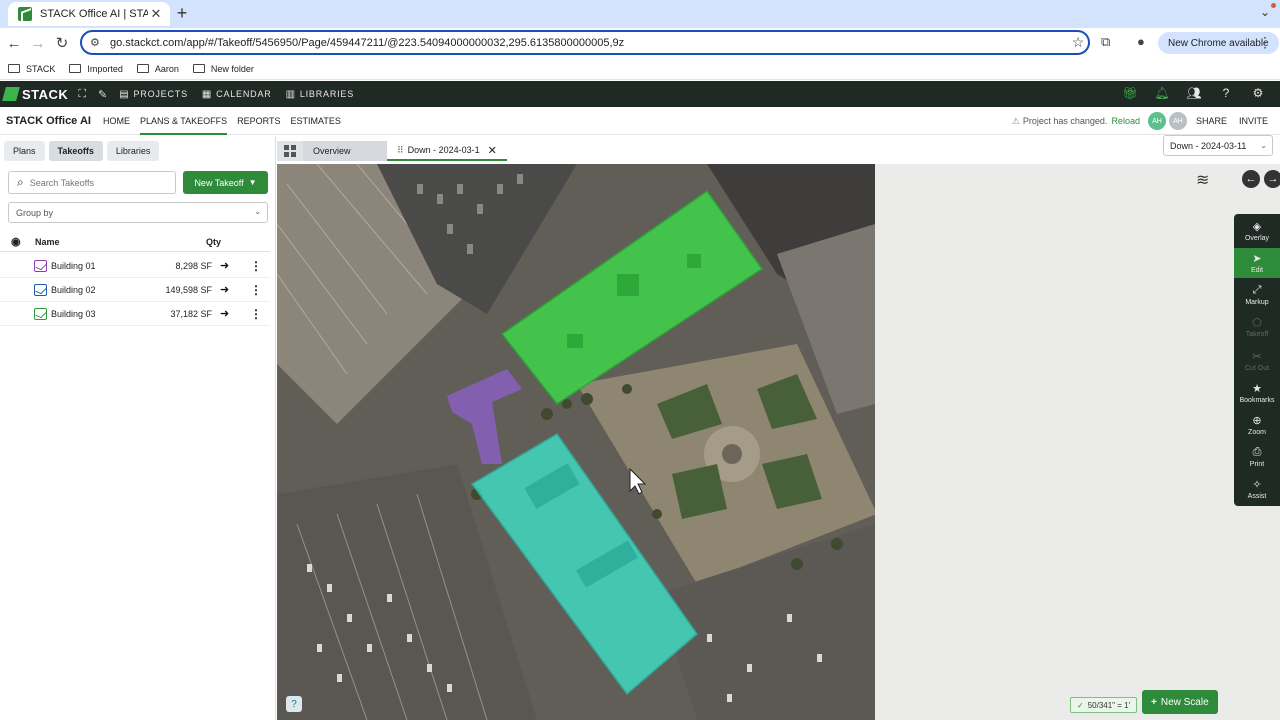 The height and width of the screenshot is (720, 1280). I want to click on group-by-select: Group by ⌄, so click(138, 212).